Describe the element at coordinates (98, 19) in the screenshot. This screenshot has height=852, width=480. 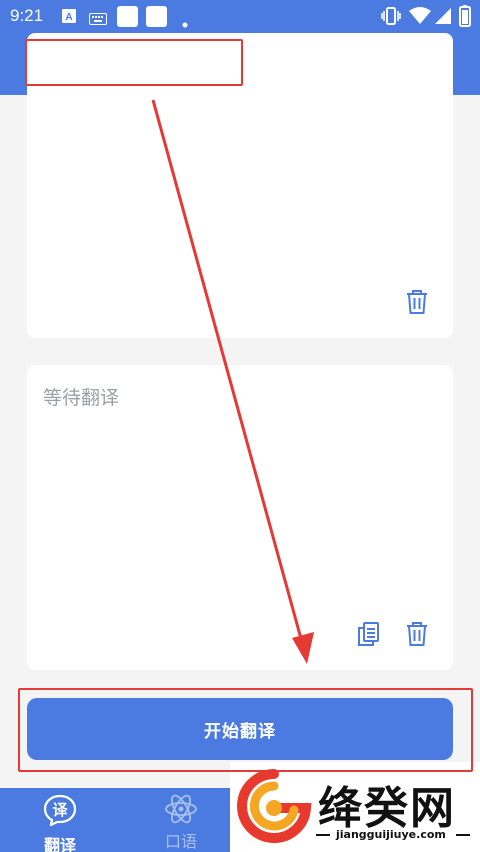
I see `keyboard-icon` at that location.